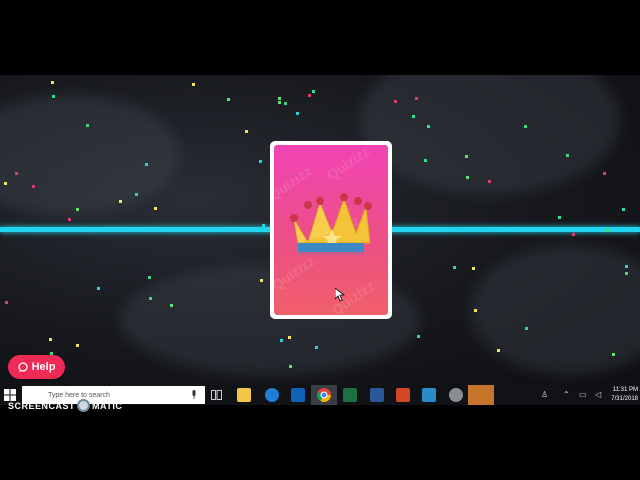  What do you see at coordinates (272, 395) in the screenshot?
I see `edge-icon` at bounding box center [272, 395].